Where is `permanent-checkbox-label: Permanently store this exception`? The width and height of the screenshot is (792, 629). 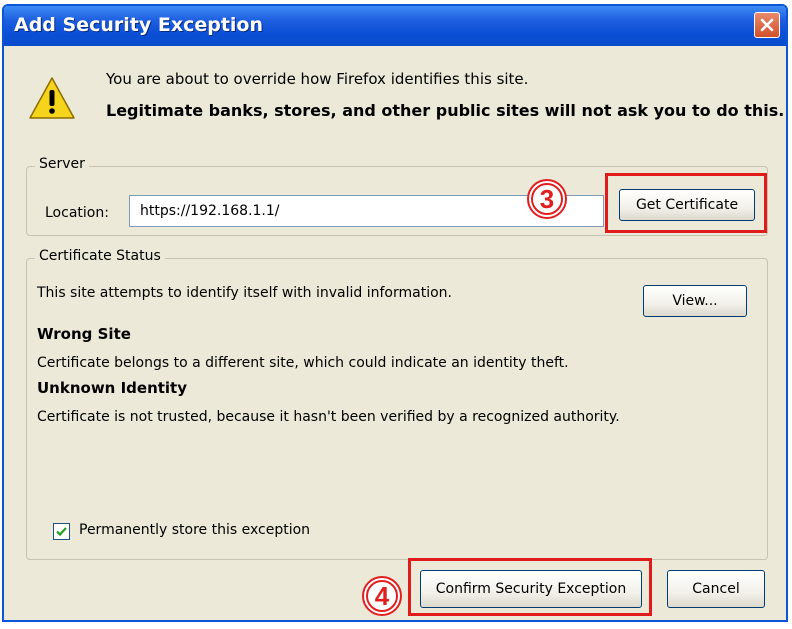 permanent-checkbox-label: Permanently store this exception is located at coordinates (194, 530).